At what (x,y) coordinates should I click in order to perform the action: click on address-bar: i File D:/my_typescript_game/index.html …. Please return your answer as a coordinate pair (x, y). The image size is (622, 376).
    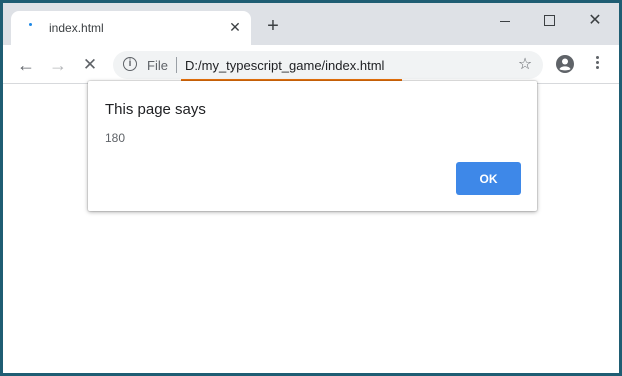
    Looking at the image, I should click on (328, 66).